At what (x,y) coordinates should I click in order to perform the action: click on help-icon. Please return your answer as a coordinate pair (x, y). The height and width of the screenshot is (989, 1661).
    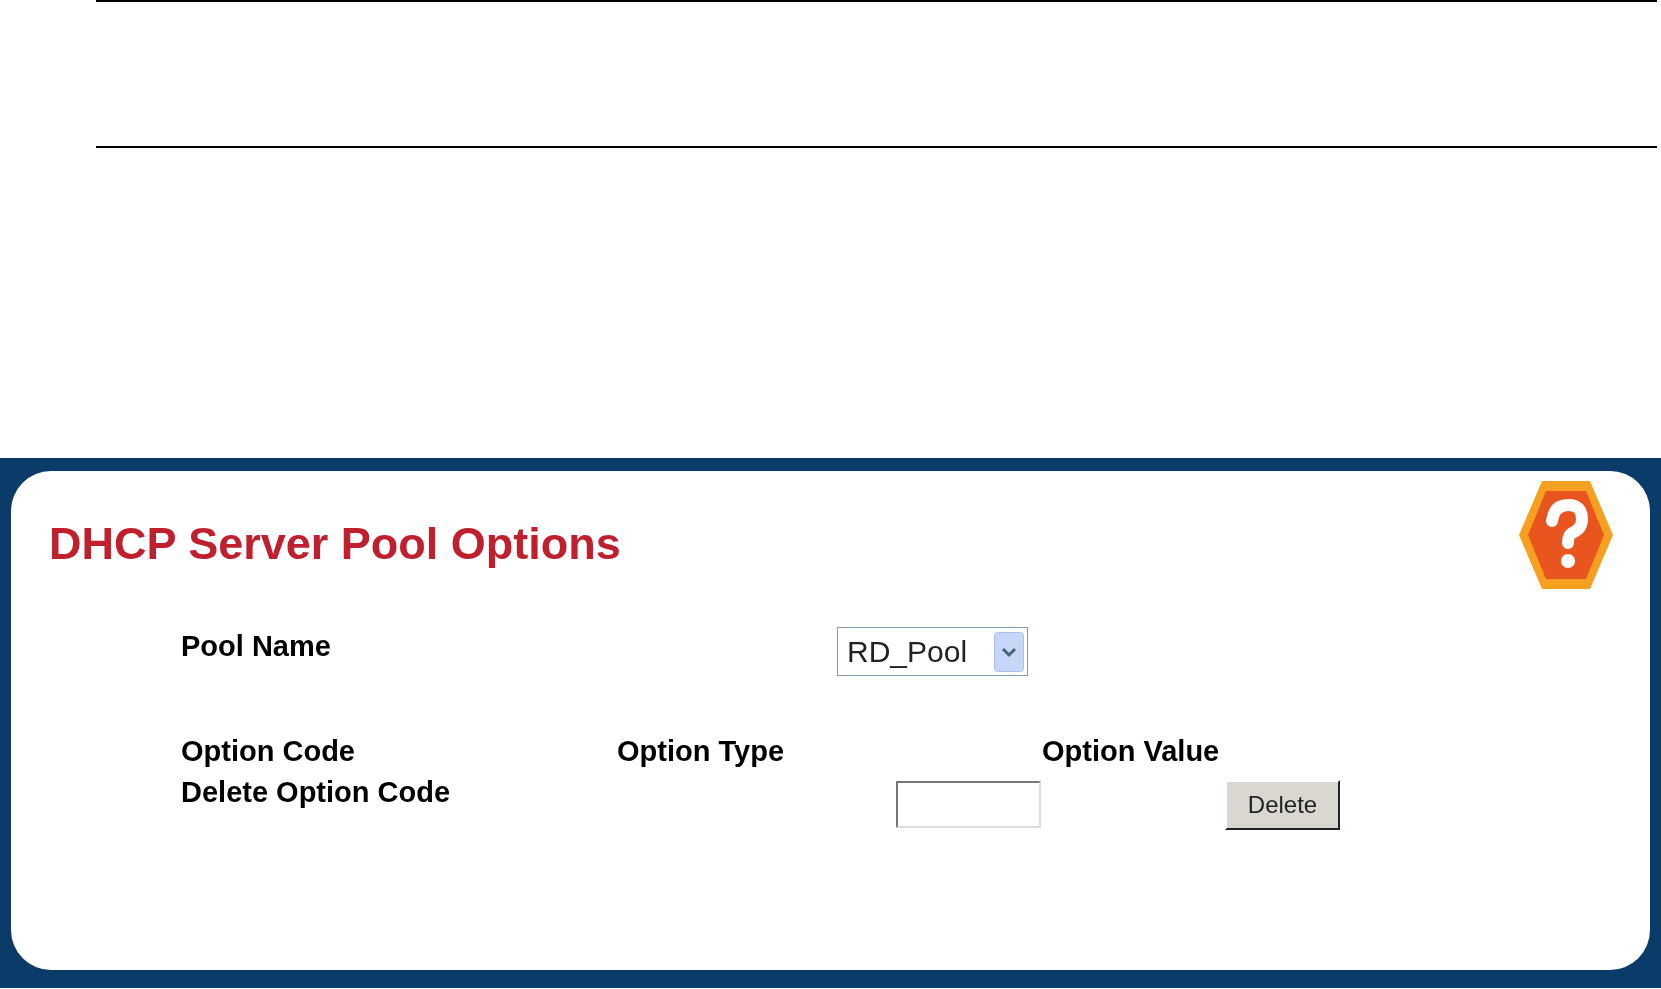
    Looking at the image, I should click on (1566, 535).